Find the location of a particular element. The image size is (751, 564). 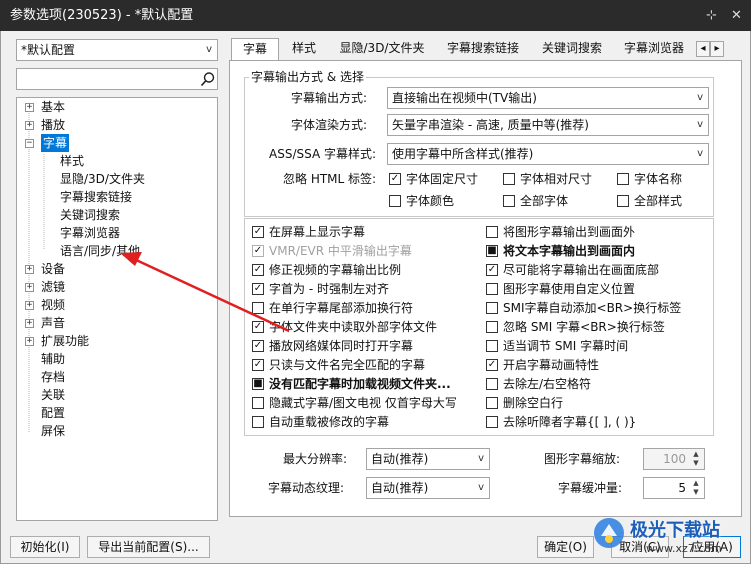

ok-button: 确定(O) is located at coordinates (565, 547).